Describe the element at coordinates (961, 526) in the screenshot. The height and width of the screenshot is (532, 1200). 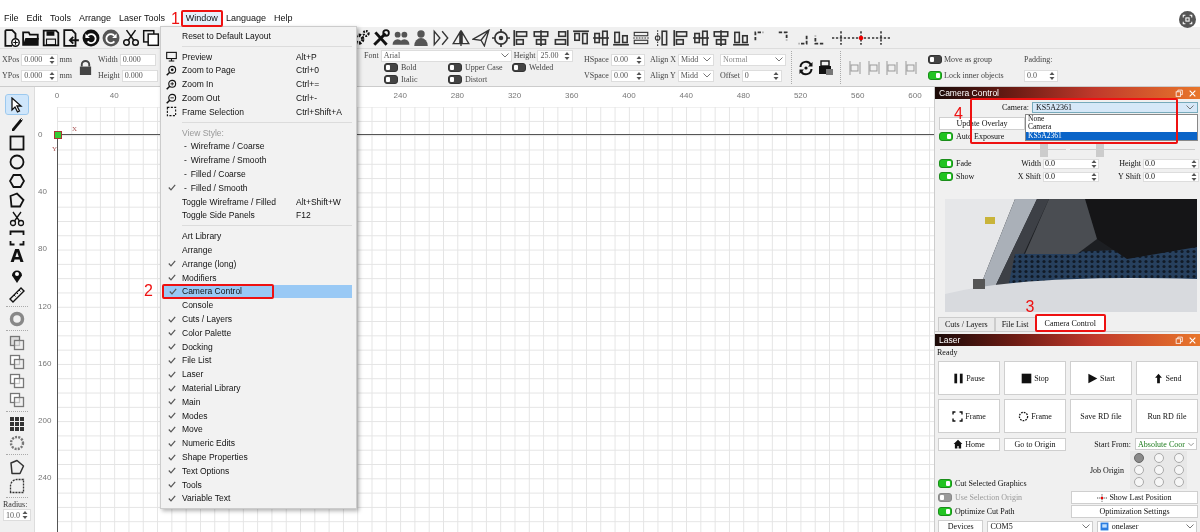
I see `devices-button: Devices` at that location.